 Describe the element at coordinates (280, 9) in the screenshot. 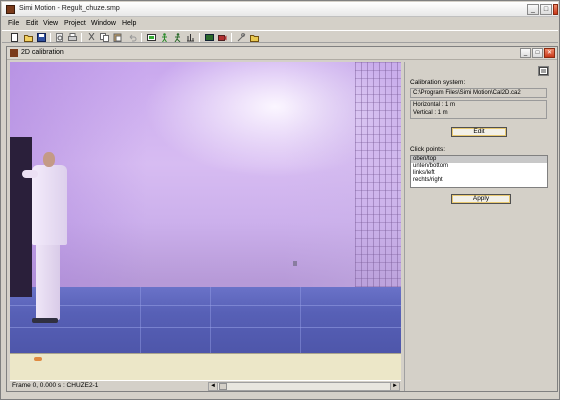

I see `title-bar: Simi Motion - Regult_chuze.smp _ □` at that location.